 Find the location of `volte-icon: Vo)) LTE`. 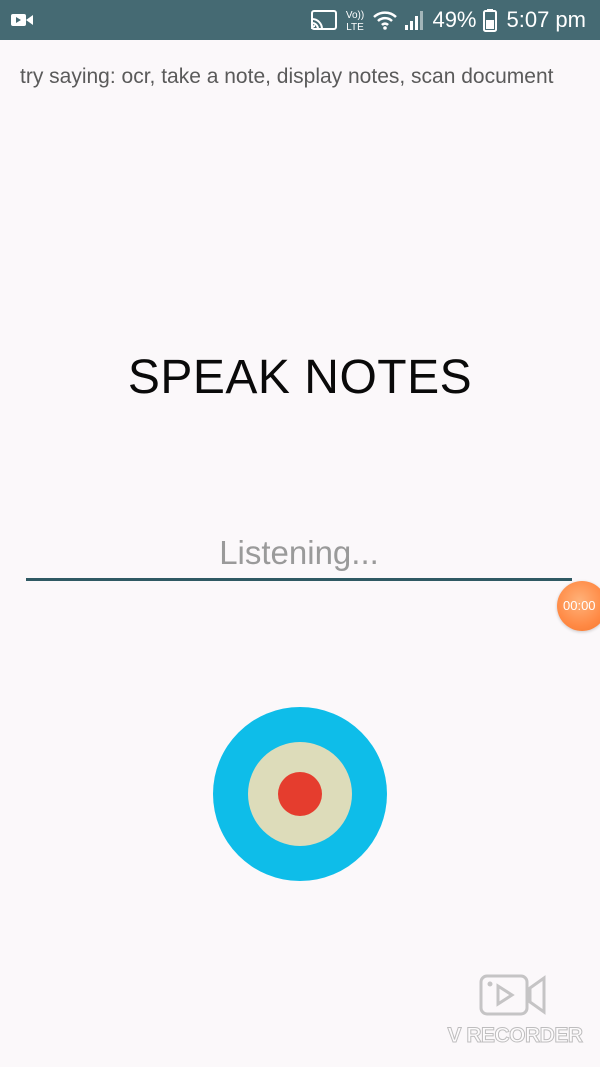

volte-icon: Vo)) LTE is located at coordinates (355, 20).